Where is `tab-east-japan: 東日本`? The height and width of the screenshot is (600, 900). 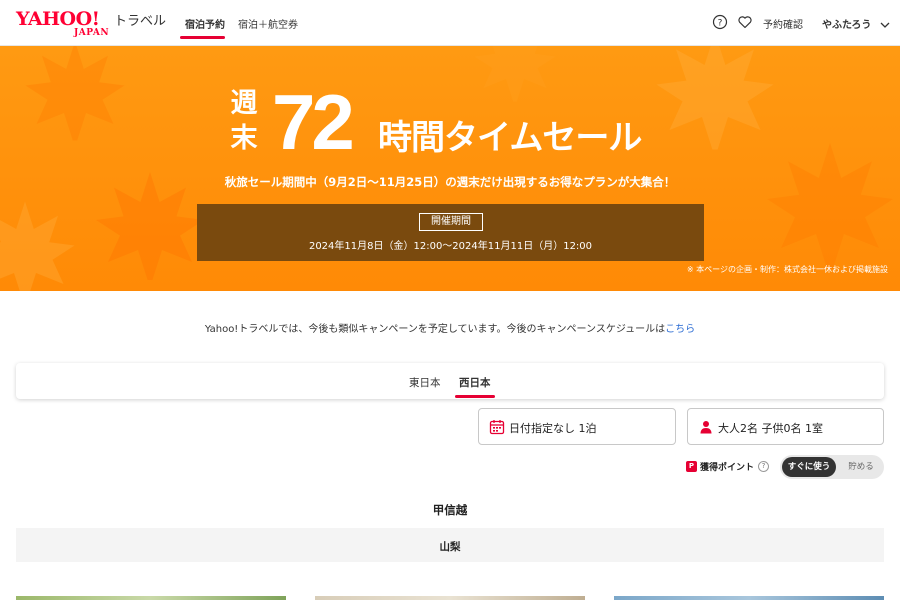
tab-east-japan: 東日本 is located at coordinates (425, 382).